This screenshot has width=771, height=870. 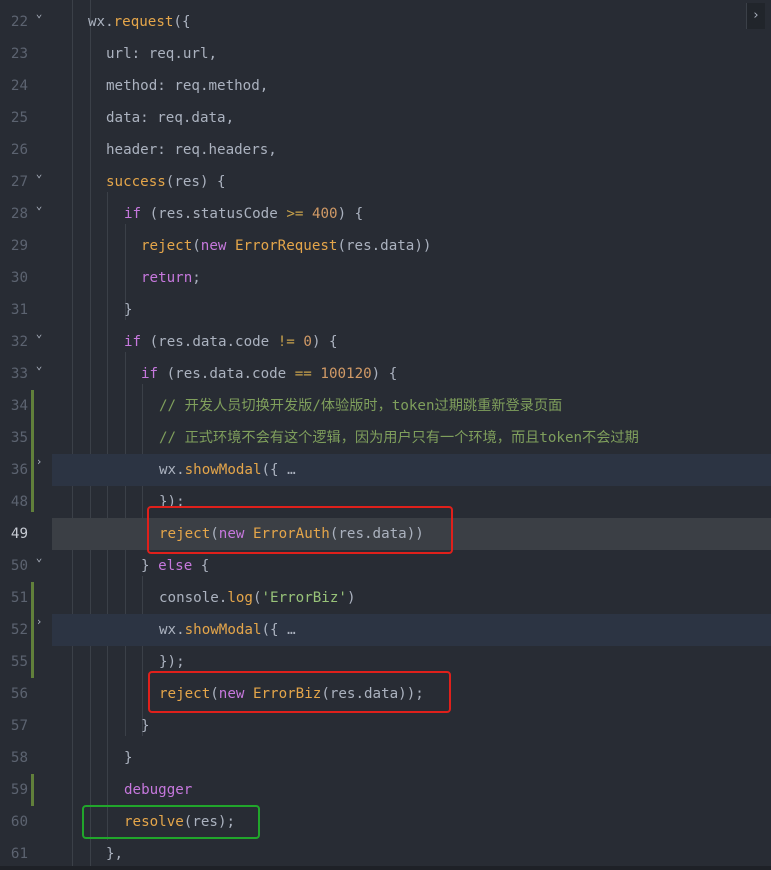 I want to click on code-text: reject(new ErrorRequest(res.data)), so click(x=286, y=246).